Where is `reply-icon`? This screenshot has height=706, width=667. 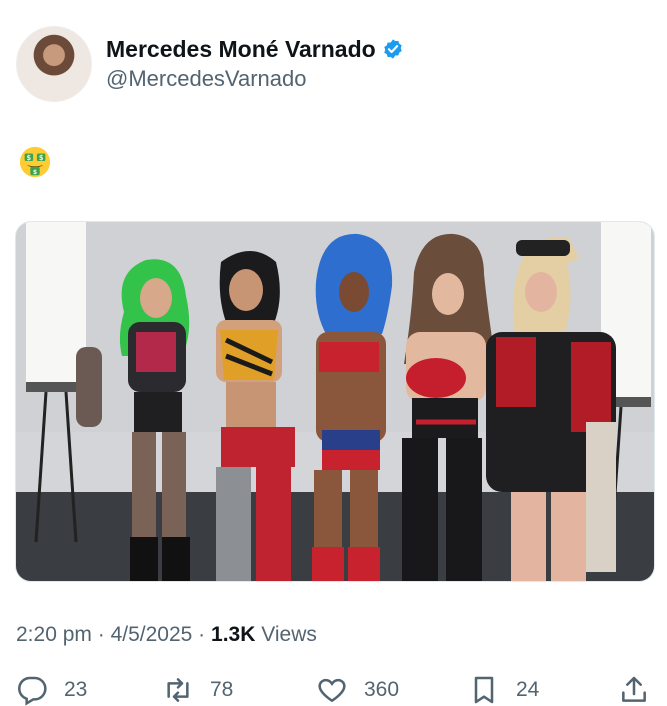
reply-icon is located at coordinates (32, 691).